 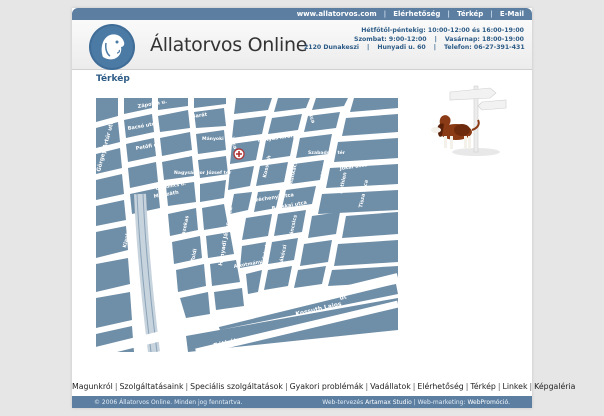 I want to click on hours-sunday: Vasárnap: 18:00-19:00, so click(x=484, y=39).